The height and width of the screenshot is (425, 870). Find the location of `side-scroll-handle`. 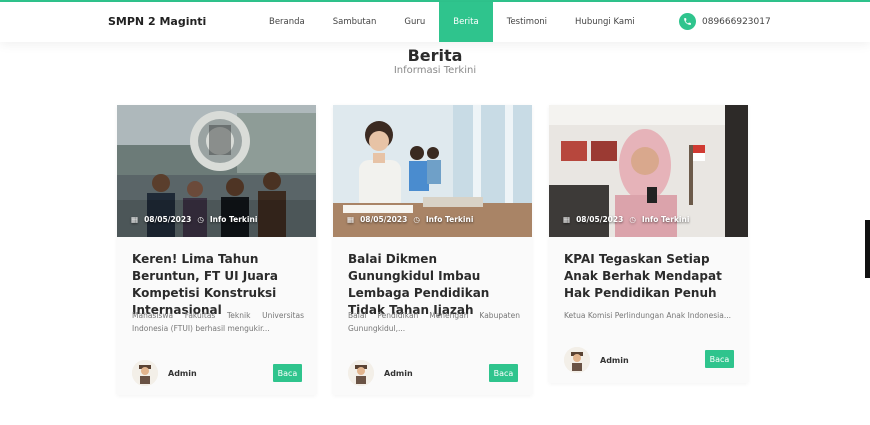

side-scroll-handle is located at coordinates (867, 249).